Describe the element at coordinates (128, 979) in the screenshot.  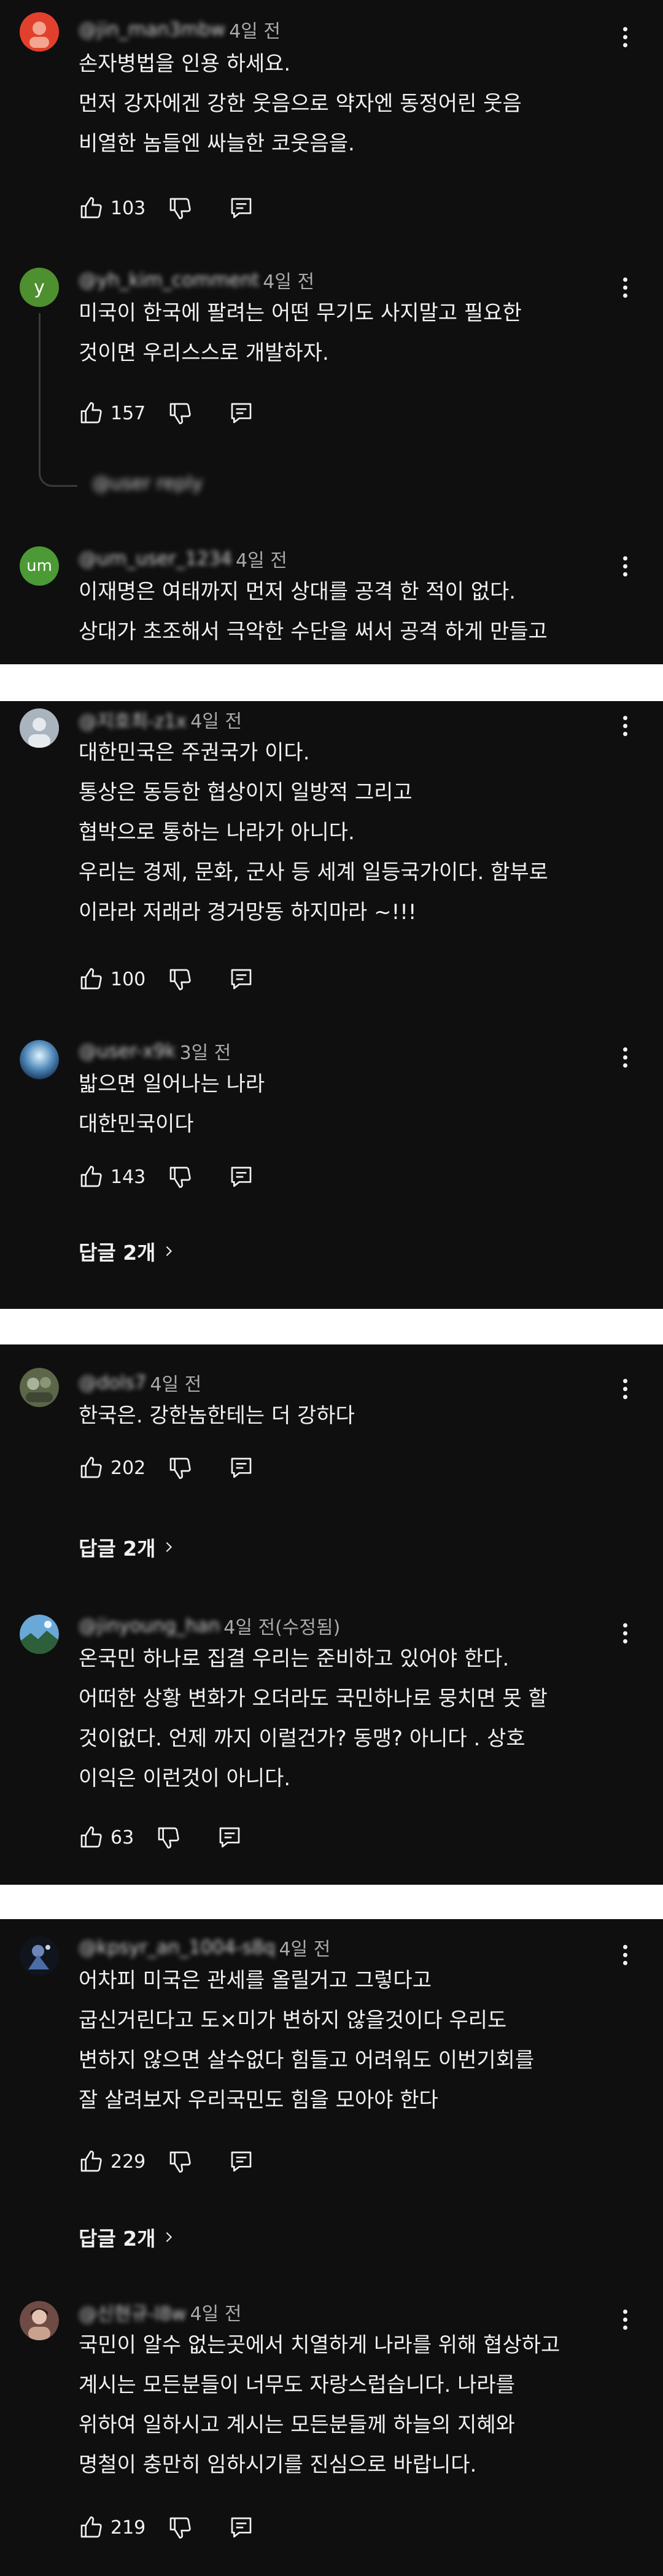
I see `like-count: 100` at that location.